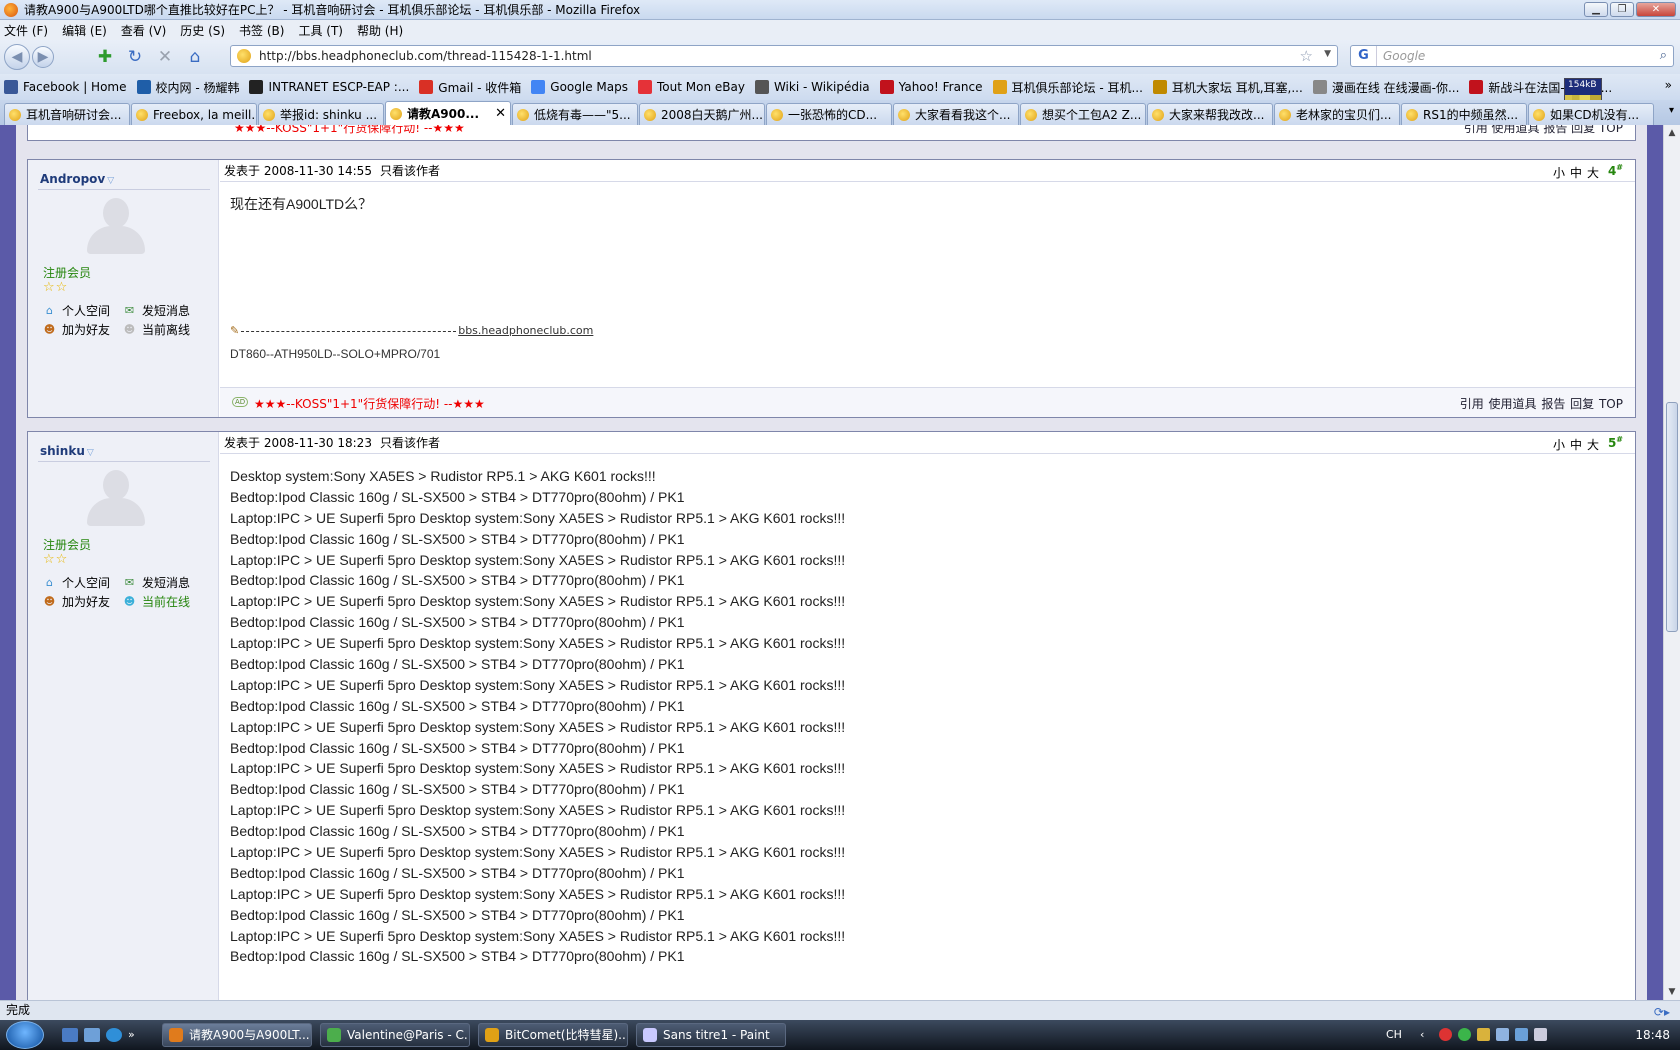  Describe the element at coordinates (320, 30) in the screenshot. I see `menu-tools: 工具 (T)` at that location.